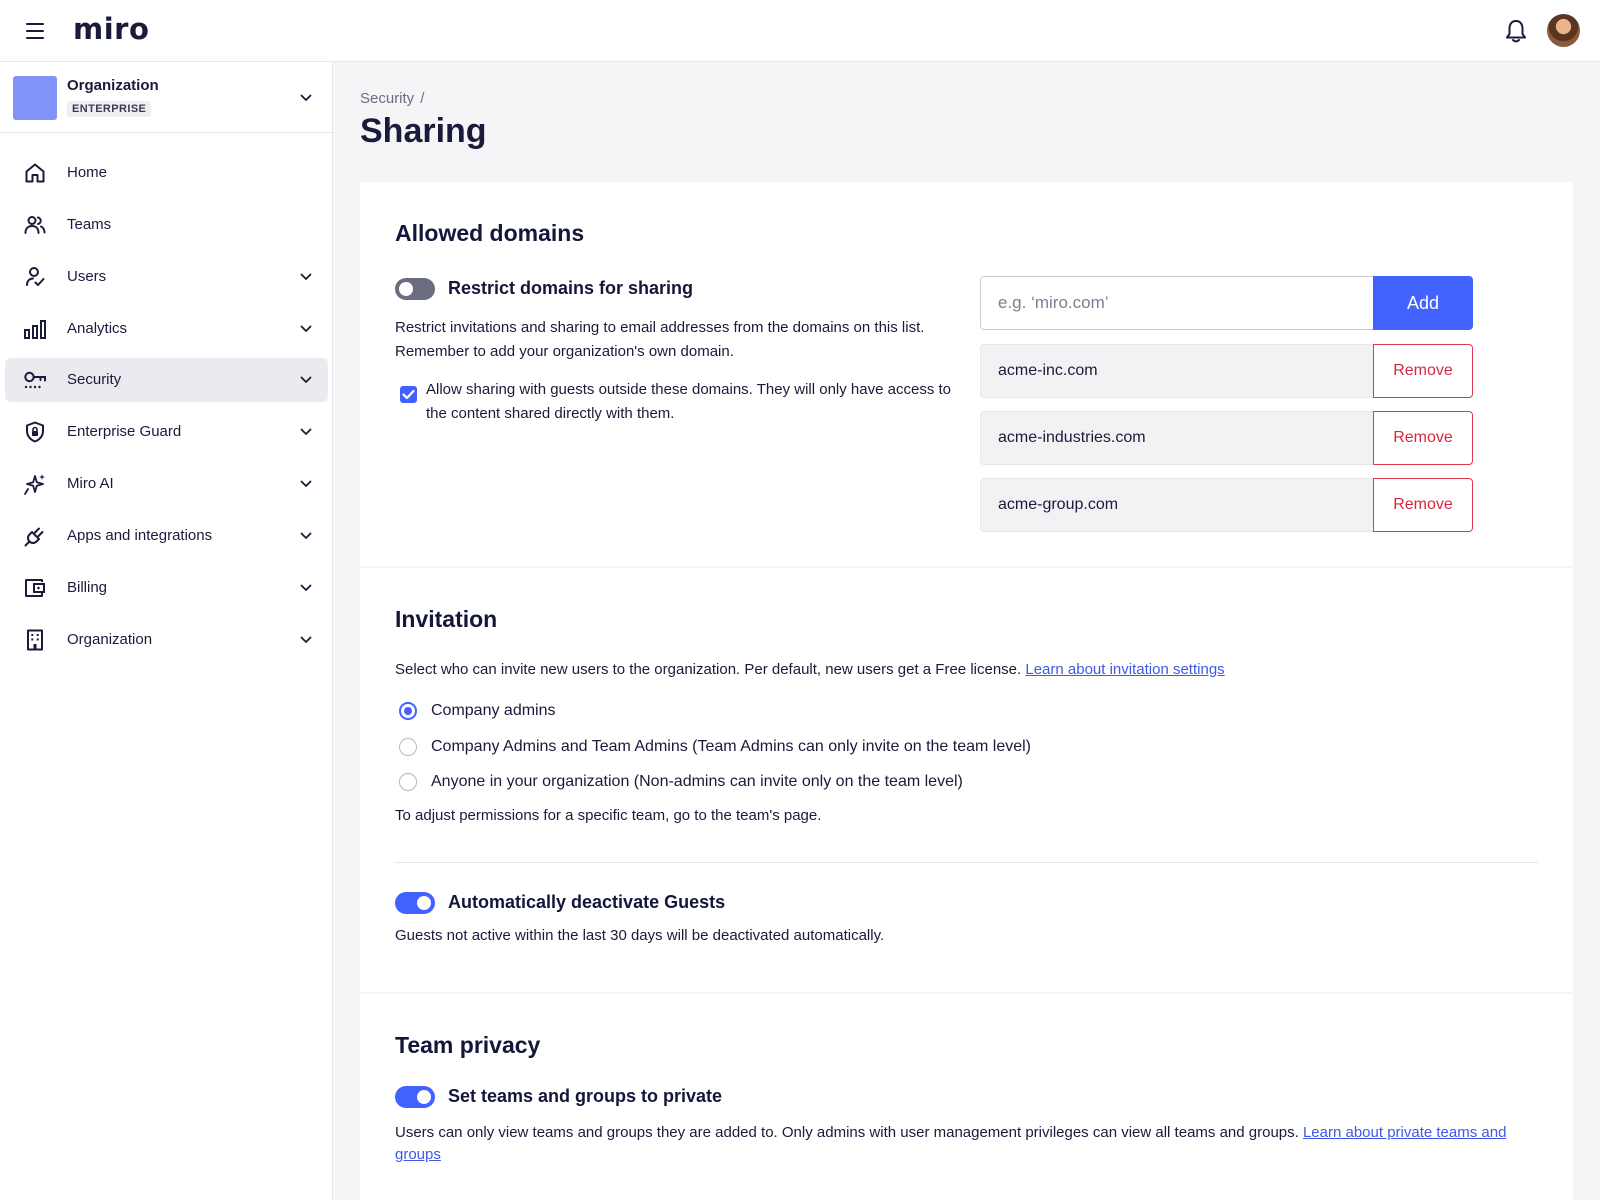  I want to click on section-title-team-privacy: Team privacy, so click(468, 1045).